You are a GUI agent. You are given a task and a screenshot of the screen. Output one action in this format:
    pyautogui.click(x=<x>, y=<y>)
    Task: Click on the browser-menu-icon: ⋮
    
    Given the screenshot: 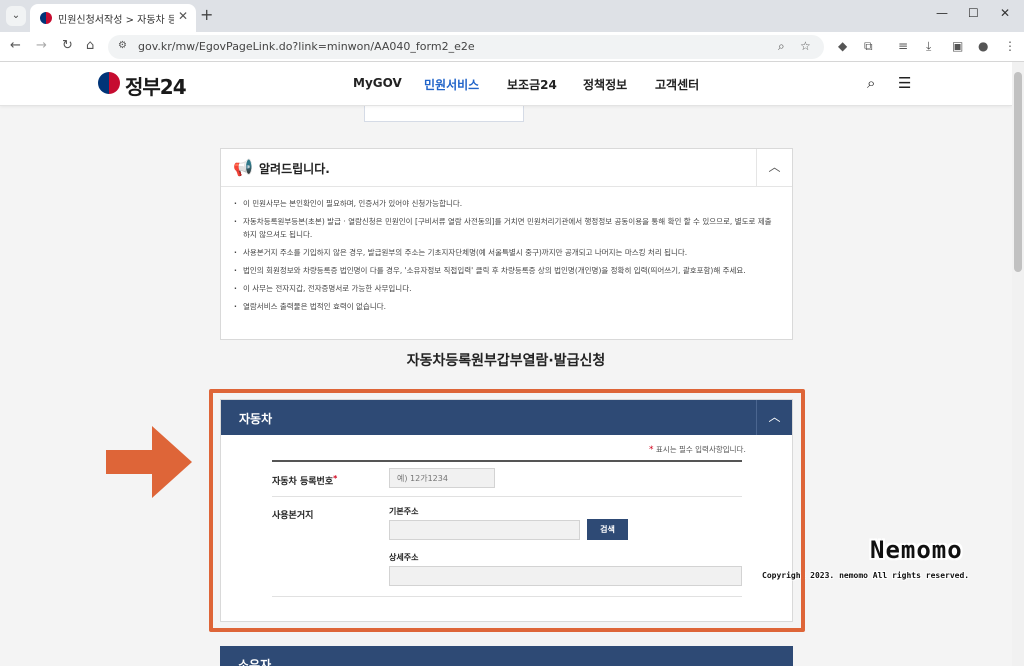 What is the action you would take?
    pyautogui.click(x=1010, y=46)
    